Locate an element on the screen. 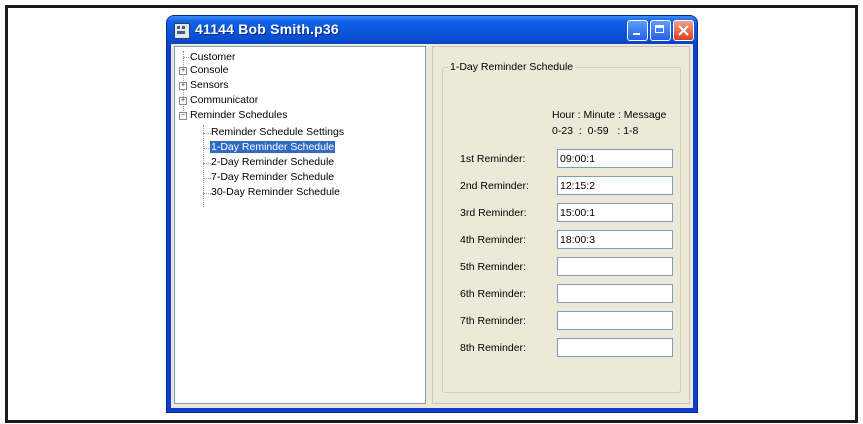 The image size is (863, 424). maximize-icon is located at coordinates (659, 29).